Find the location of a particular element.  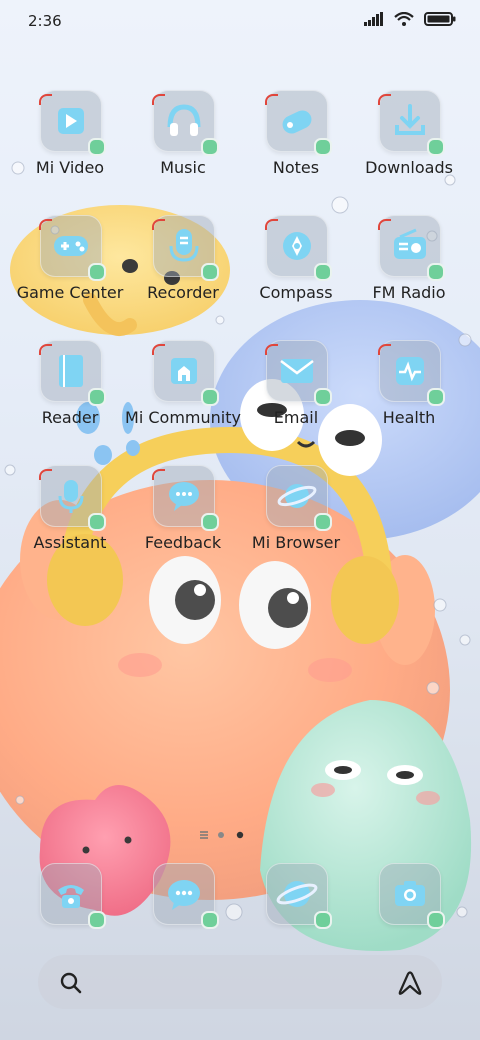

dock is located at coordinates (240, 895).